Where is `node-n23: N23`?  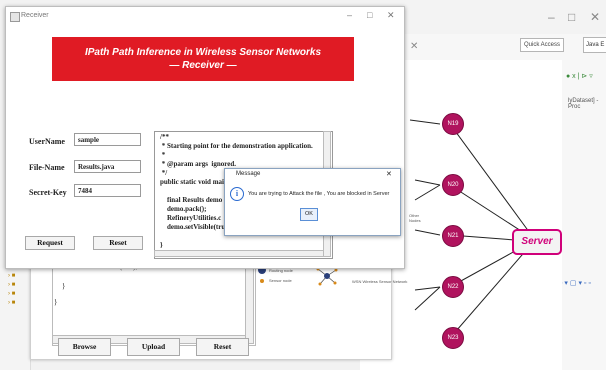
node-n23: N23 is located at coordinates (453, 338).